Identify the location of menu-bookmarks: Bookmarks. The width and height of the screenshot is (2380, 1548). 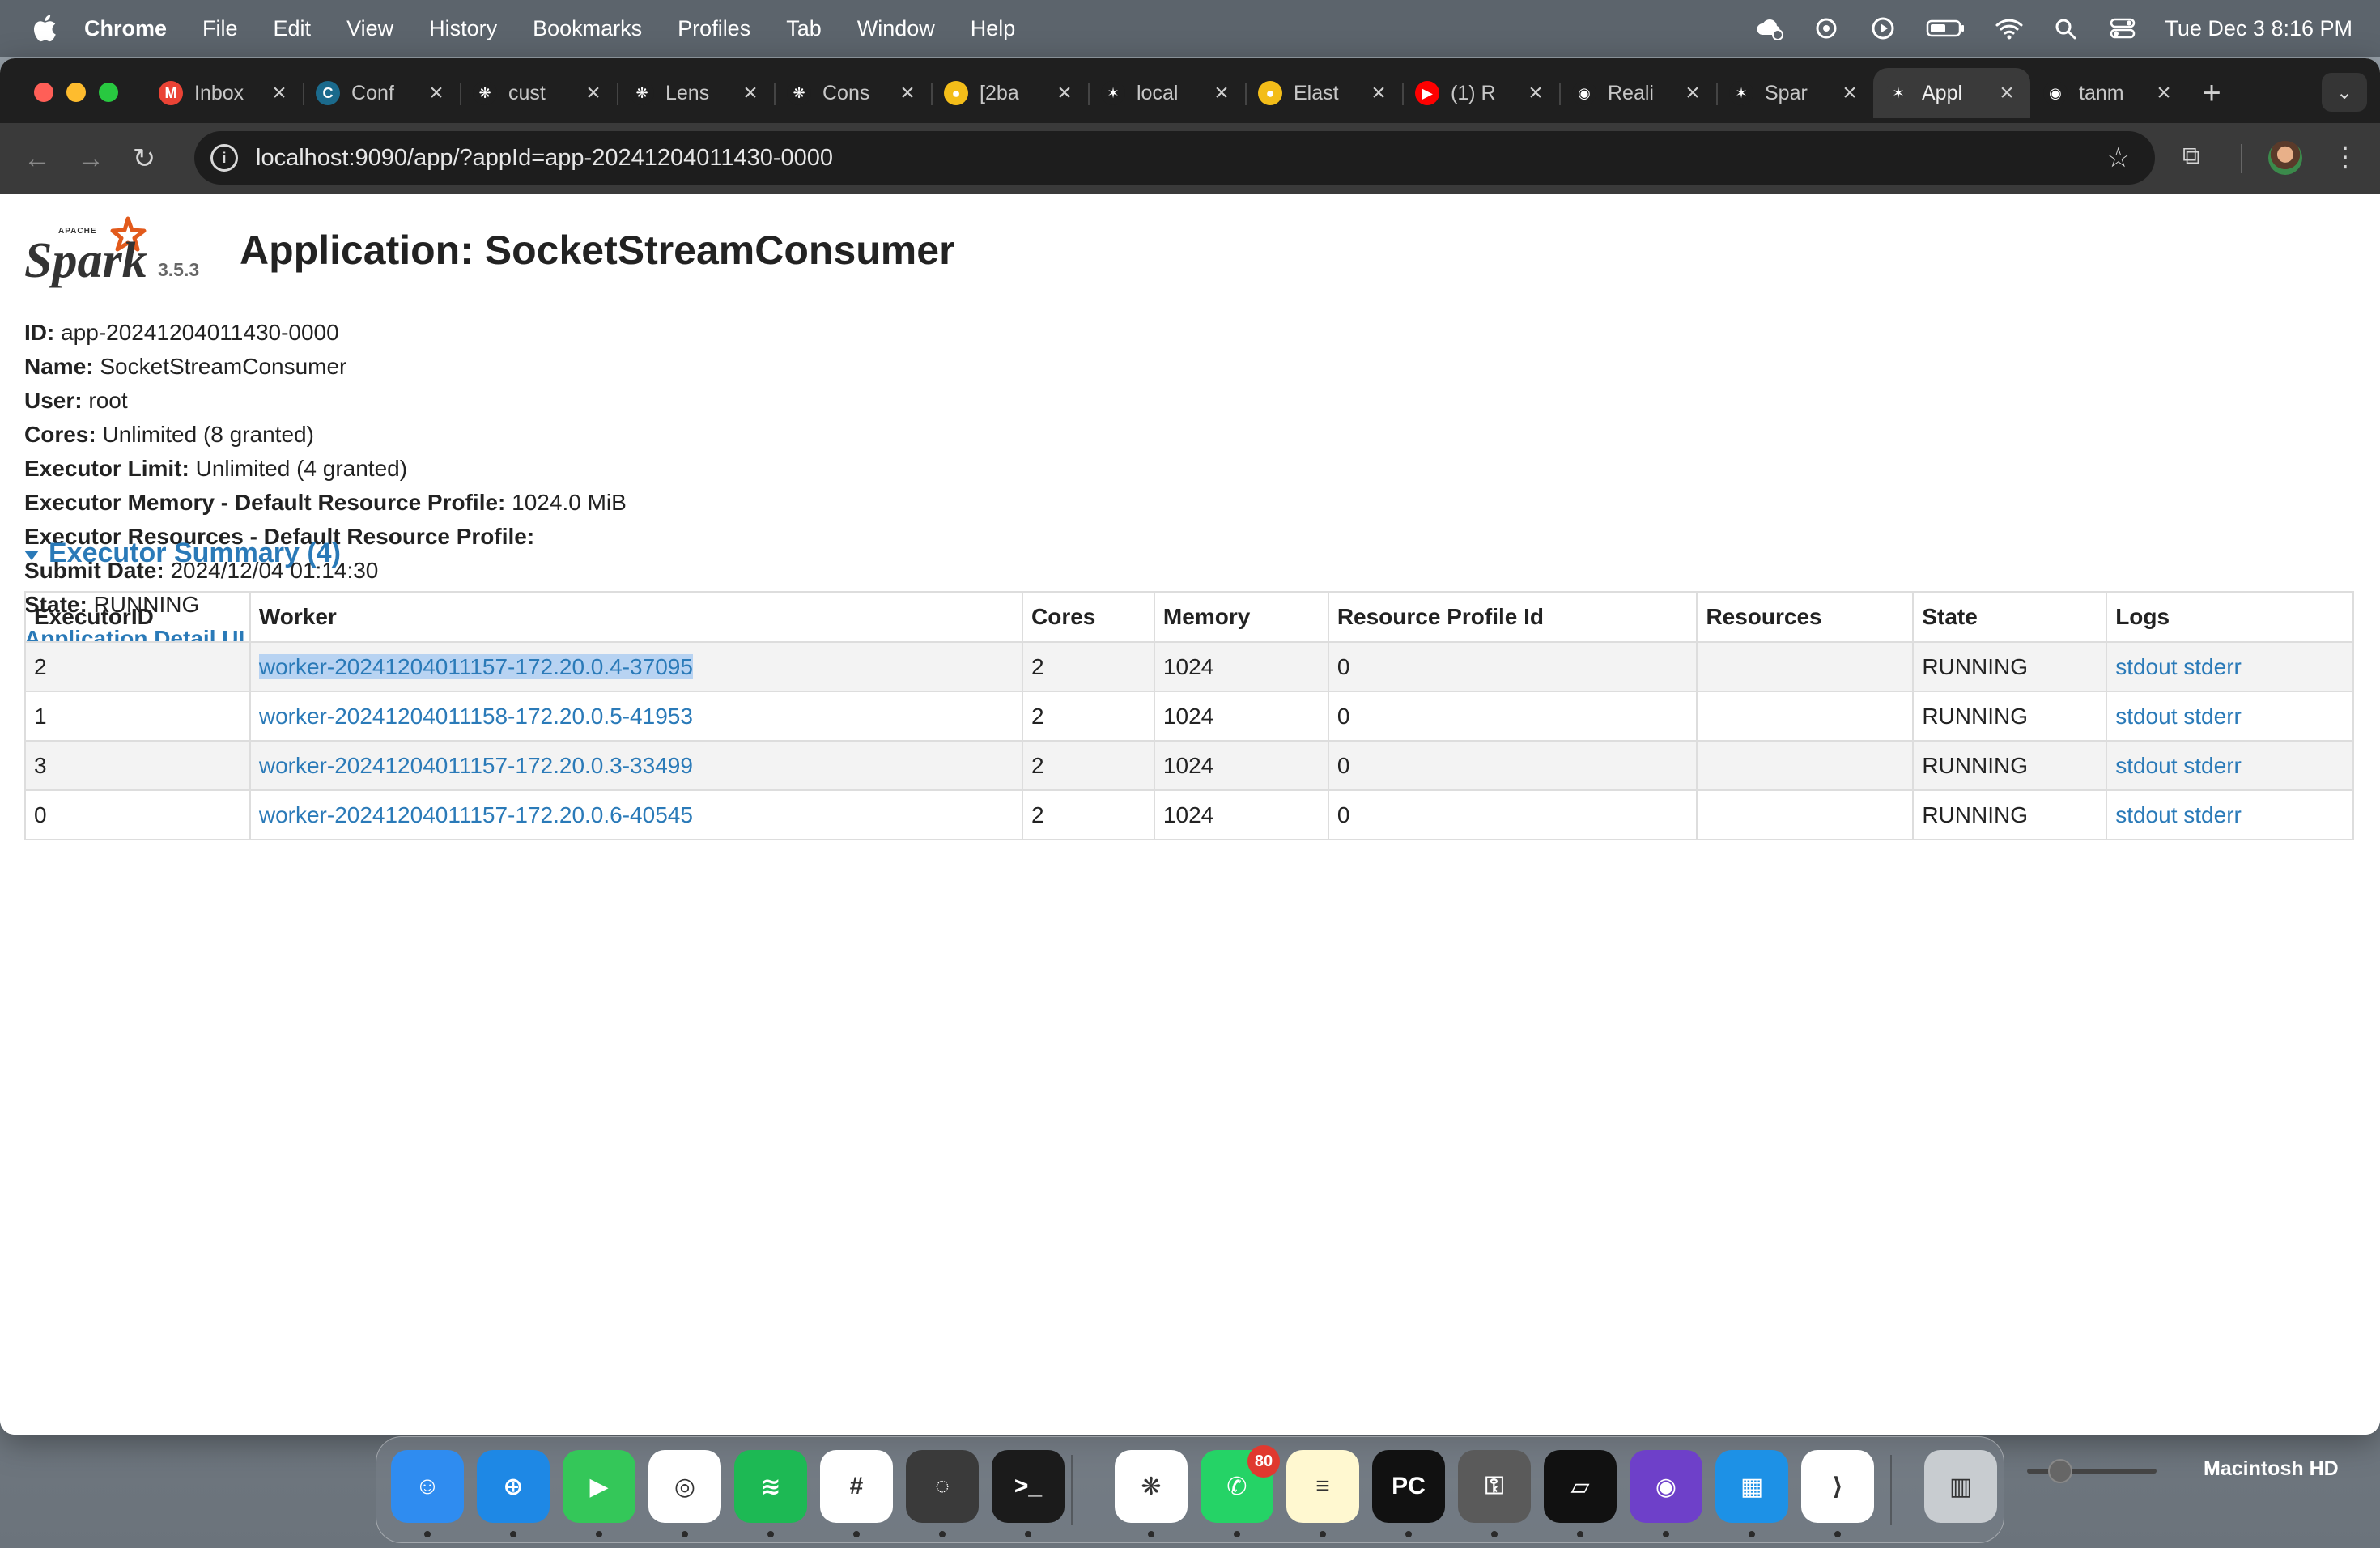
(587, 29).